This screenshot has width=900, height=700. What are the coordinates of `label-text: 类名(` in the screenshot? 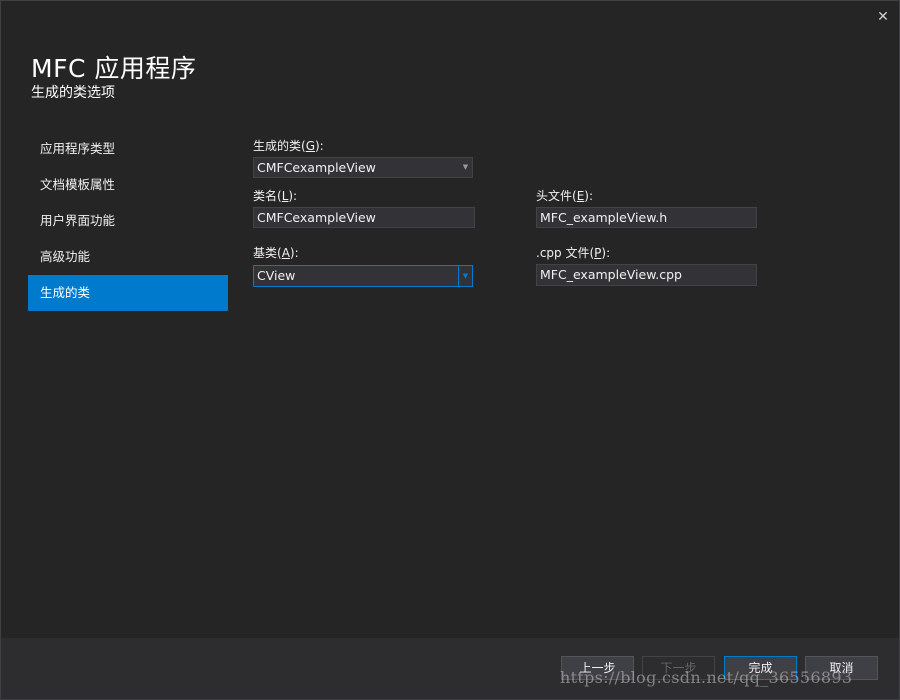 It's located at (267, 196).